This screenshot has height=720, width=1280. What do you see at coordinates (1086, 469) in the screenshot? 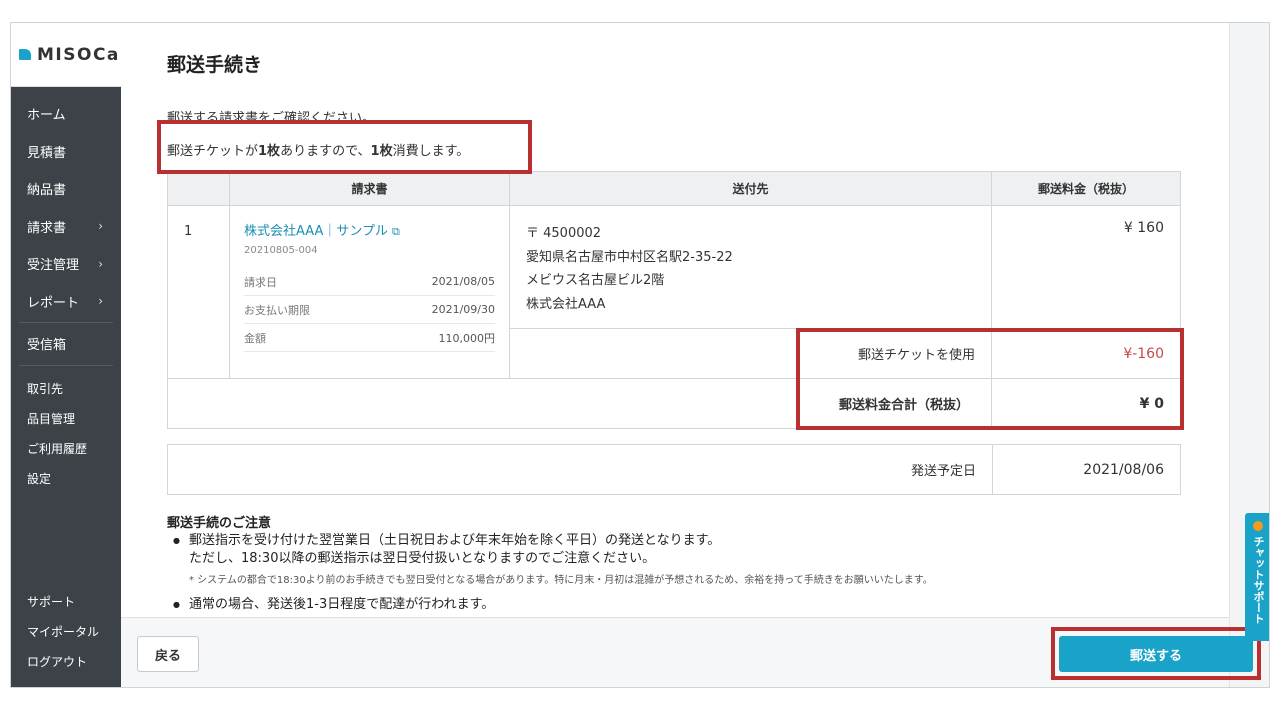
I see `shipping-date-value: 2021/08/06` at bounding box center [1086, 469].